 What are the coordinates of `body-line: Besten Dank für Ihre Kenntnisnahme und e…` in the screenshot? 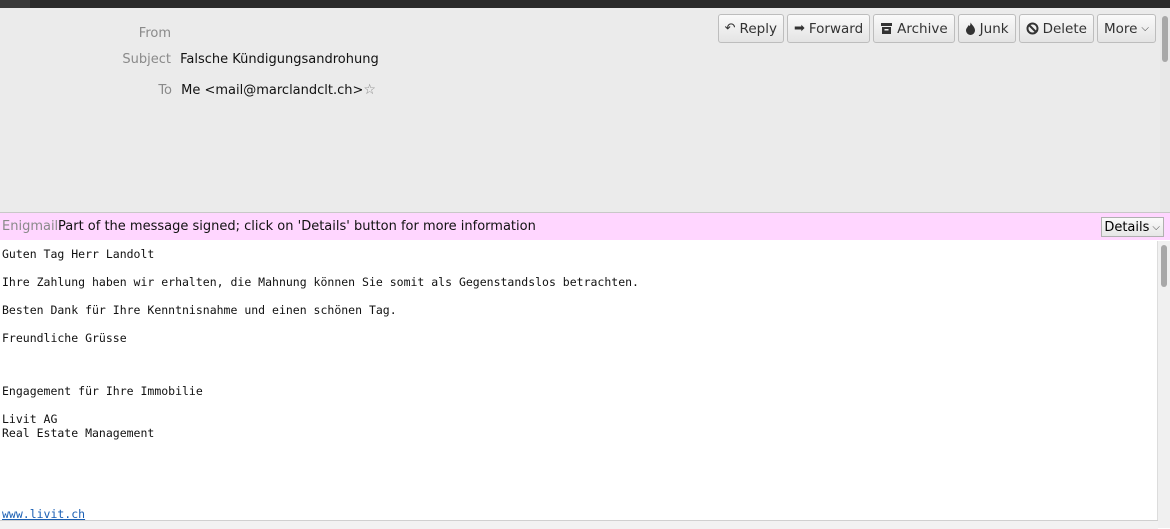 It's located at (199, 310).